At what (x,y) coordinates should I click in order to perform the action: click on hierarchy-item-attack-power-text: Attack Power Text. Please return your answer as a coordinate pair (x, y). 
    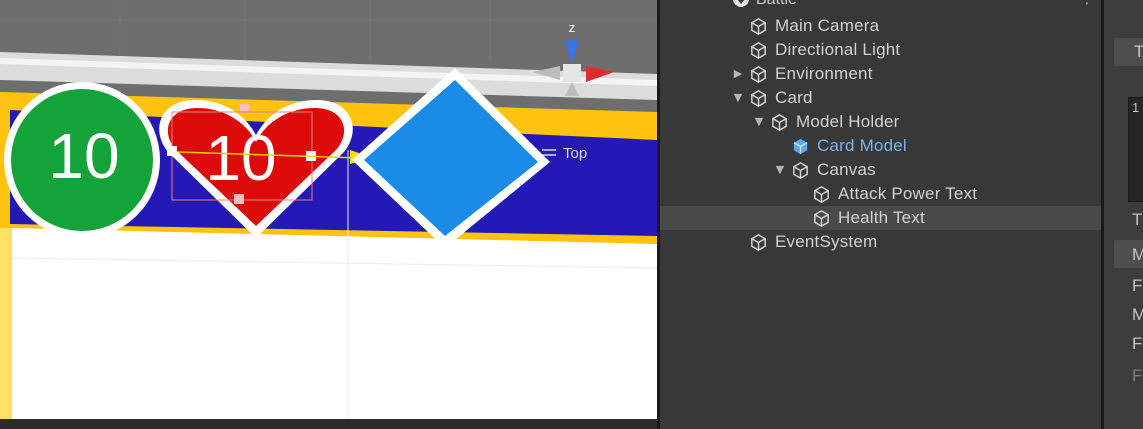
    Looking at the image, I should click on (880, 194).